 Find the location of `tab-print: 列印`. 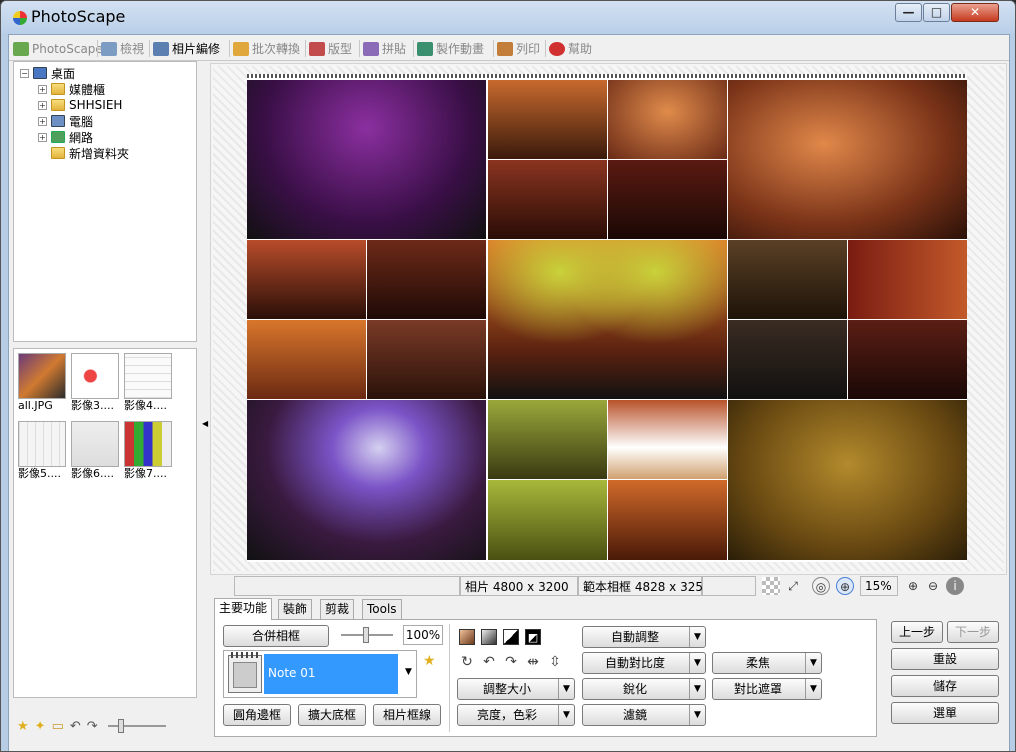

tab-print: 列印 is located at coordinates (518, 48).